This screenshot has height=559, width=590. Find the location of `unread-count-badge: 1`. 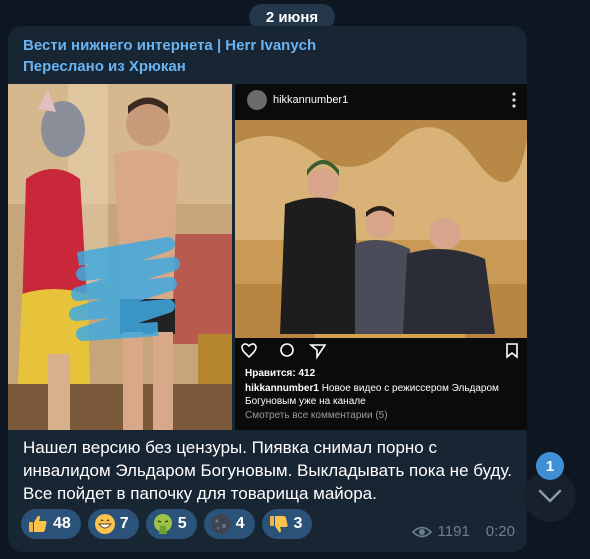

unread-count-badge: 1 is located at coordinates (550, 466).